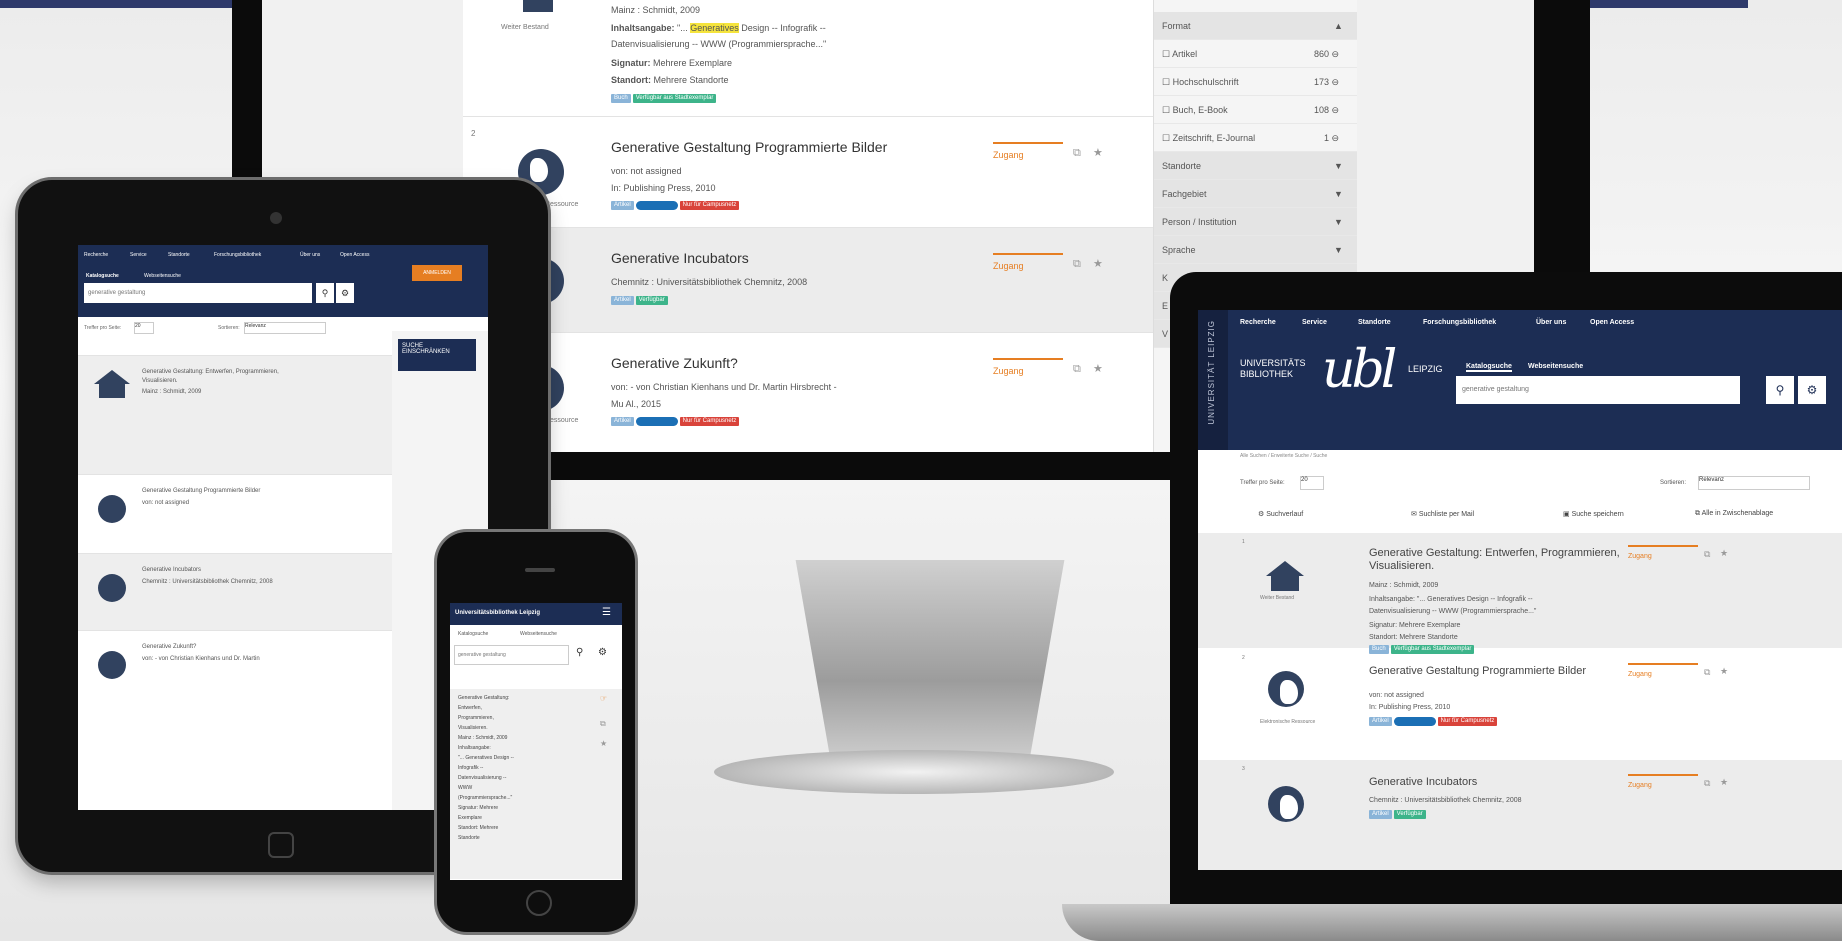 The height and width of the screenshot is (941, 1842). What do you see at coordinates (1255, 166) in the screenshot?
I see `facet-header: Standorte ▼` at bounding box center [1255, 166].